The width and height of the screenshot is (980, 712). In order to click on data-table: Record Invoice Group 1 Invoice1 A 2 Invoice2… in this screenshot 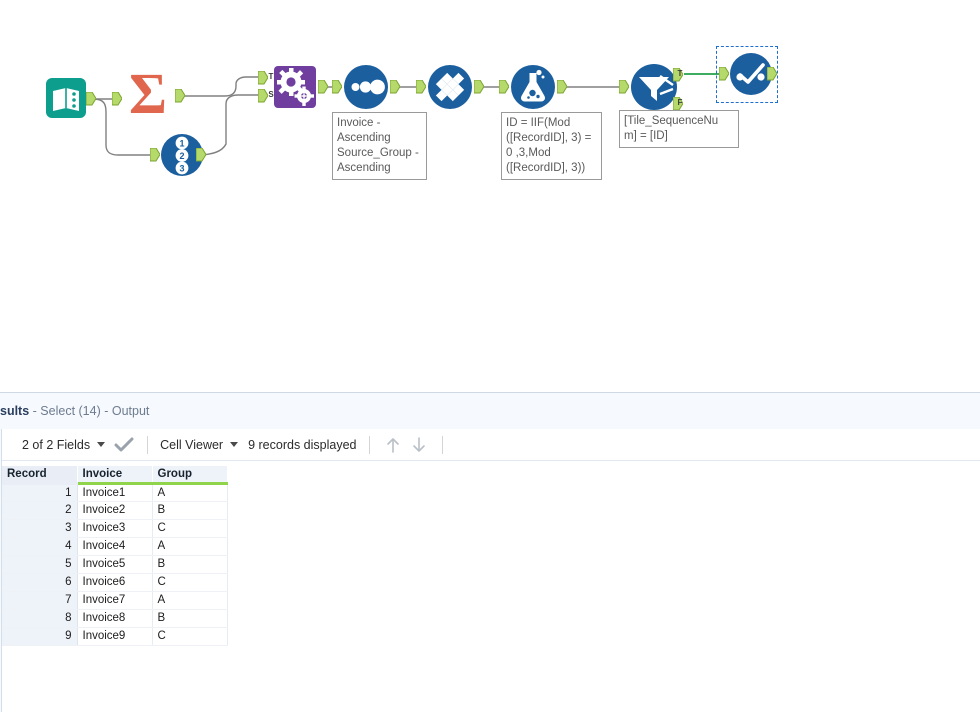, I will do `click(115, 556)`.